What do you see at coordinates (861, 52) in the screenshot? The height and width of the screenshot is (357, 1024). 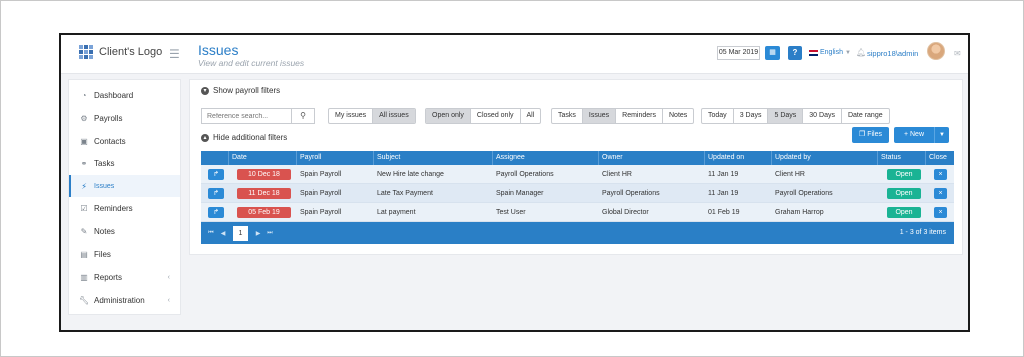 I see `notification-bell-icon: 🔔︎` at bounding box center [861, 52].